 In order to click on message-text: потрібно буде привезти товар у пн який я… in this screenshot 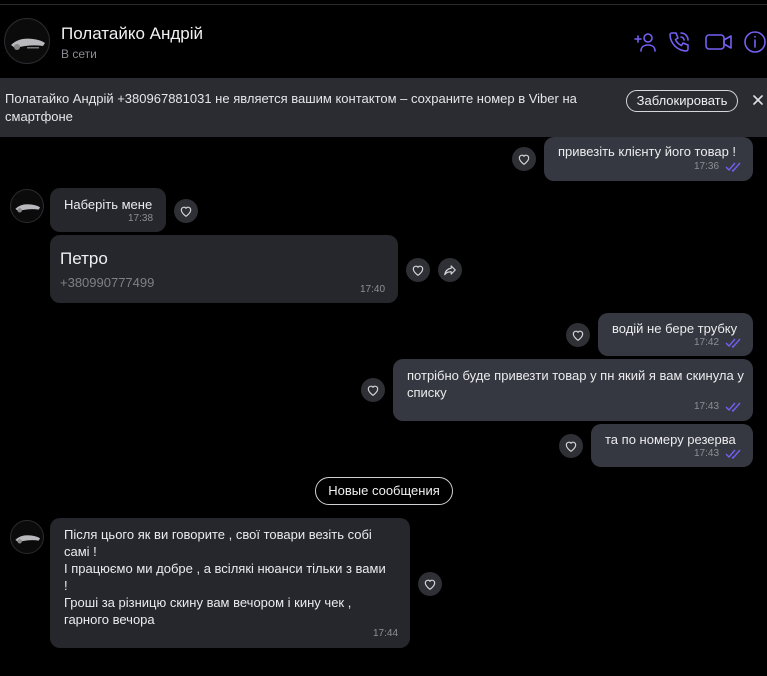, I will do `click(575, 384)`.